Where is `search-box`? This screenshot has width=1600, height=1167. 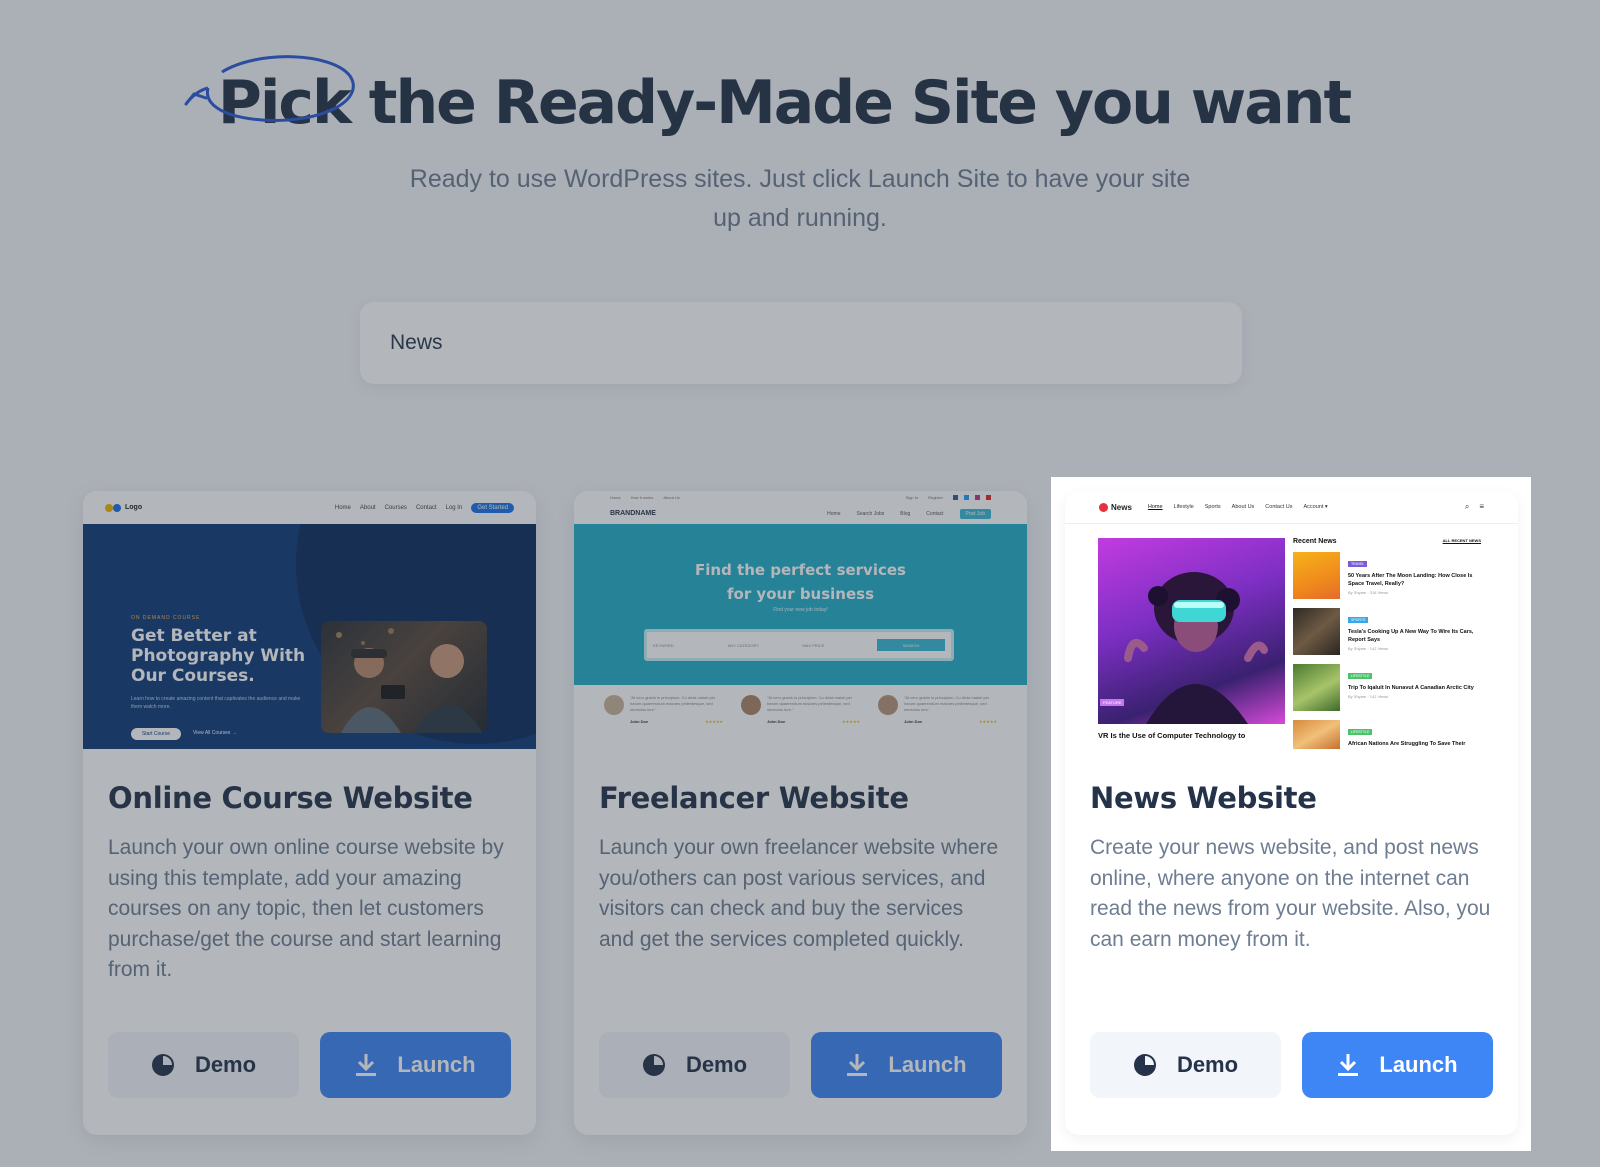 search-box is located at coordinates (801, 343).